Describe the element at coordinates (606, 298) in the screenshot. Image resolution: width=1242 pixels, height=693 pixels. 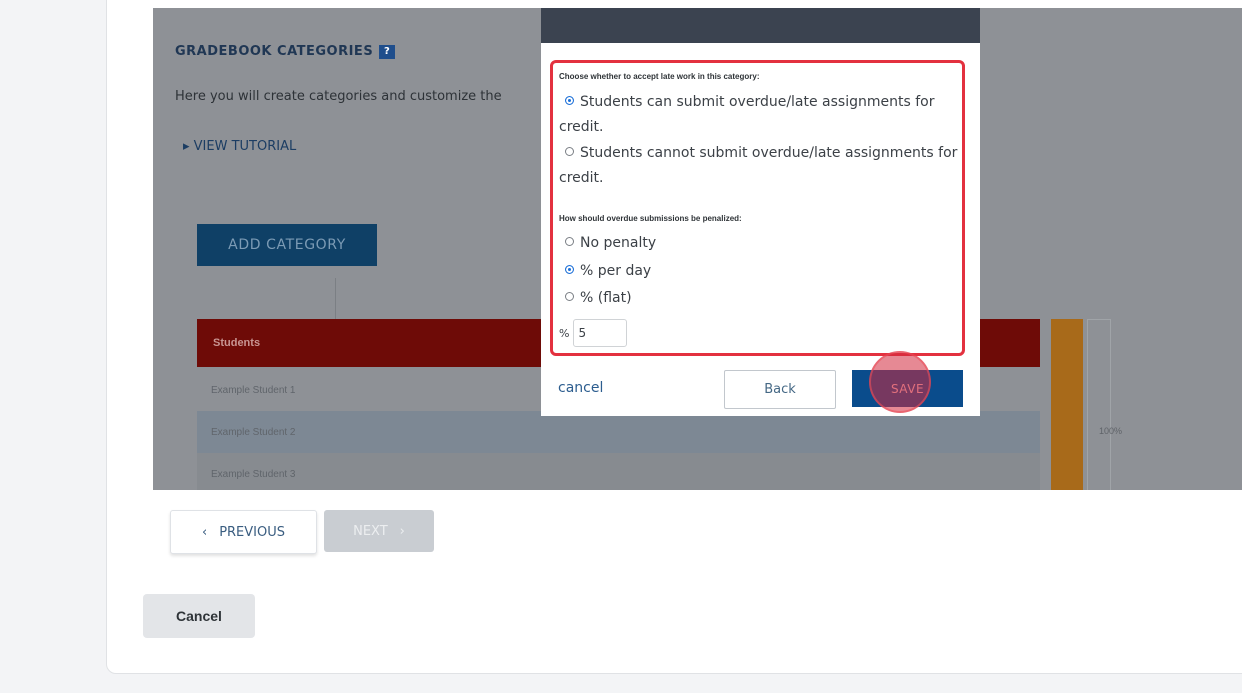
I see `penalty-option-flat-label: % (flat)` at that location.